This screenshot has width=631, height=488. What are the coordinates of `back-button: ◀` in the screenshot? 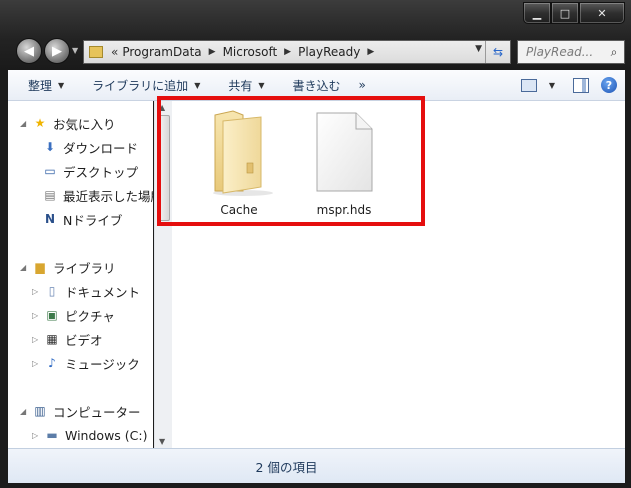 It's located at (29, 51).